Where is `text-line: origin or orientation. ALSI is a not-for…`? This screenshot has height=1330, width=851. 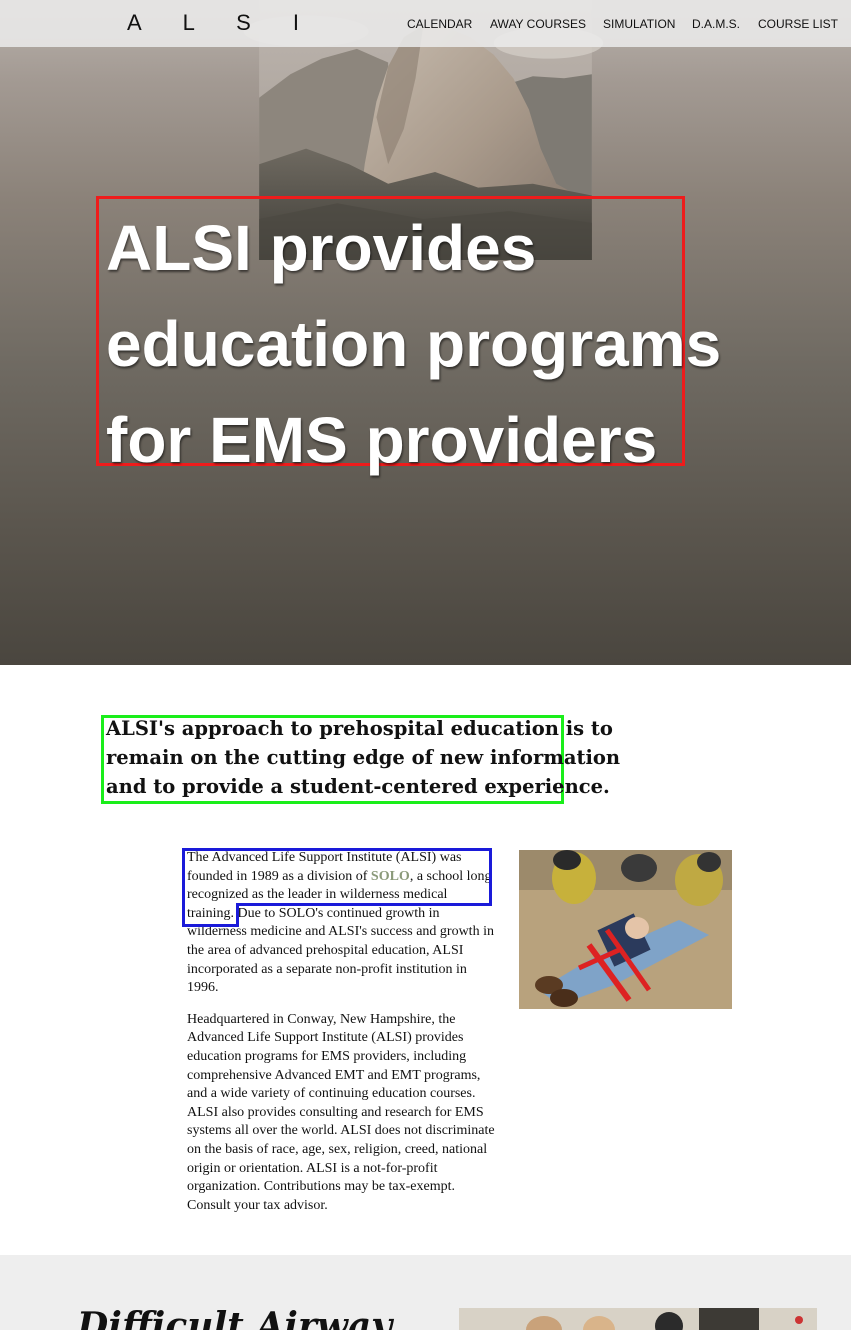
text-line: origin or orientation. ALSI is a not-for… is located at coordinates (312, 1168).